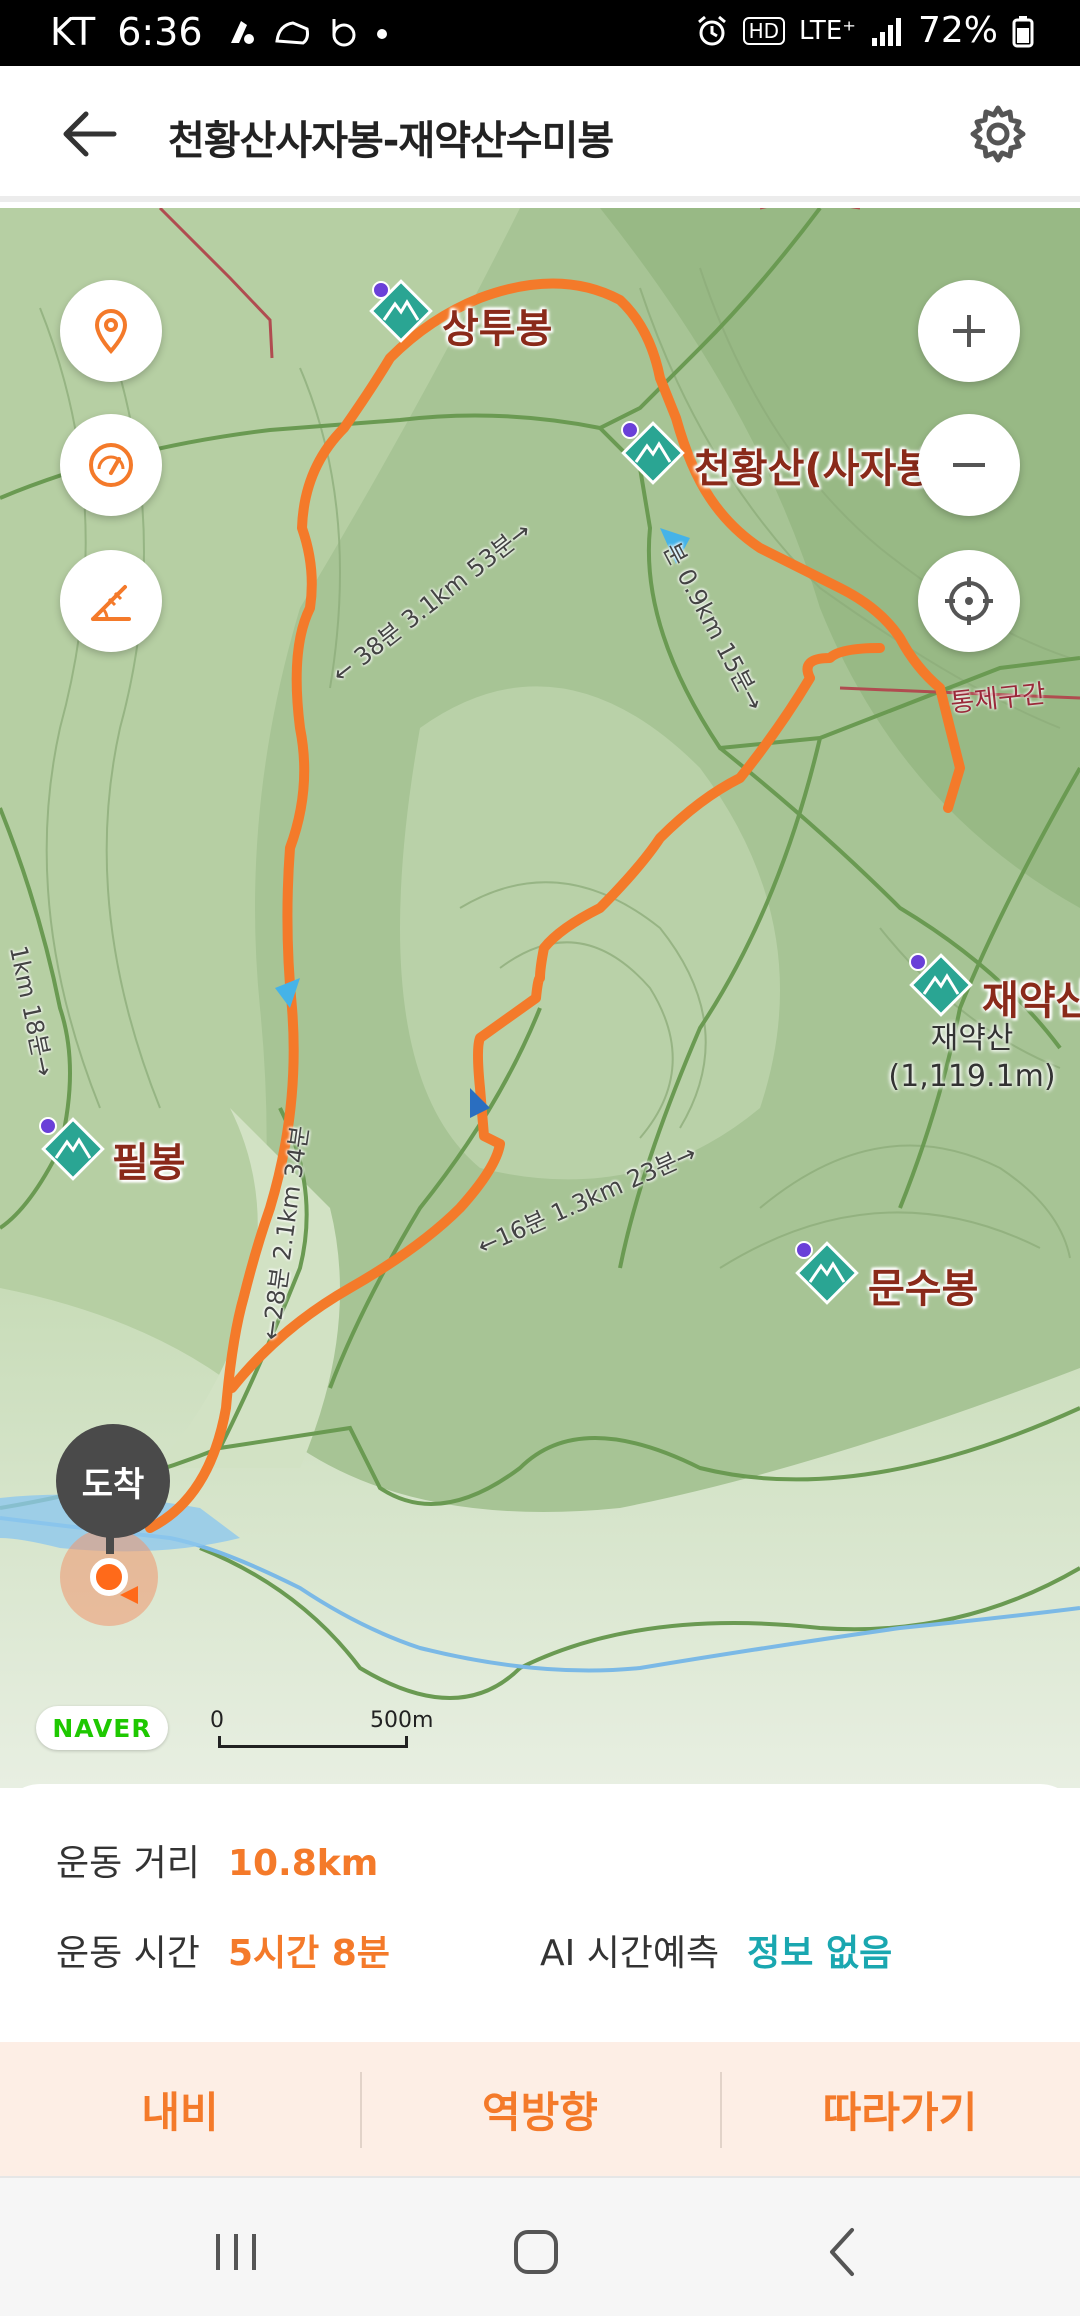 The image size is (1080, 2316). I want to click on peak-sub-jaeyaksan: 재약산 (1,119.1m), so click(972, 1058).